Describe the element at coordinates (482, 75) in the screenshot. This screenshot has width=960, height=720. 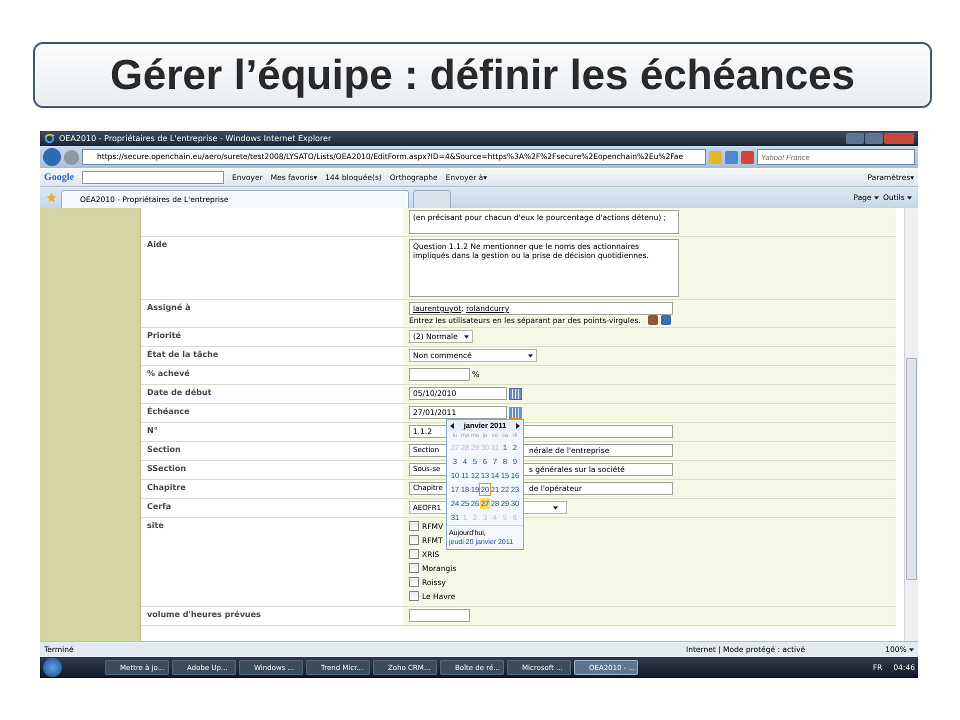
I see `slide-title: Gérer l’équipe : définir les échéances` at that location.